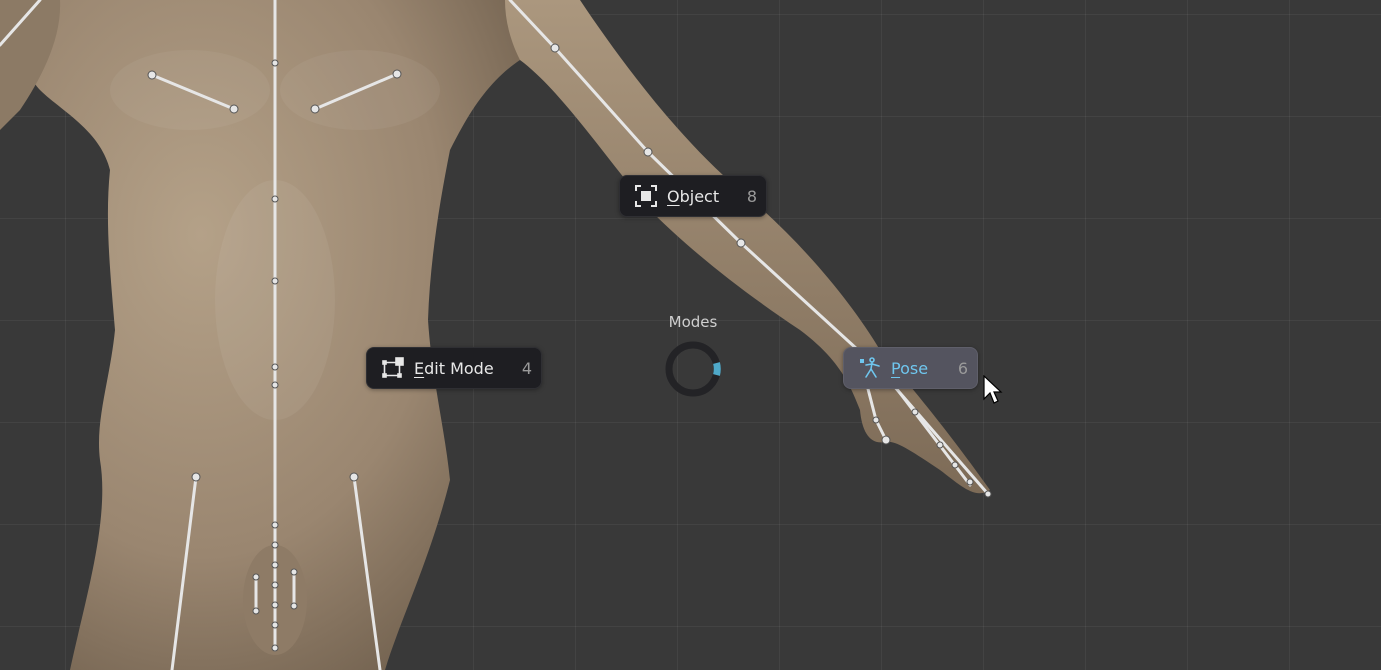 The width and height of the screenshot is (1381, 670). Describe the element at coordinates (910, 368) in the screenshot. I see `pie-item-pose: Pose 6` at that location.